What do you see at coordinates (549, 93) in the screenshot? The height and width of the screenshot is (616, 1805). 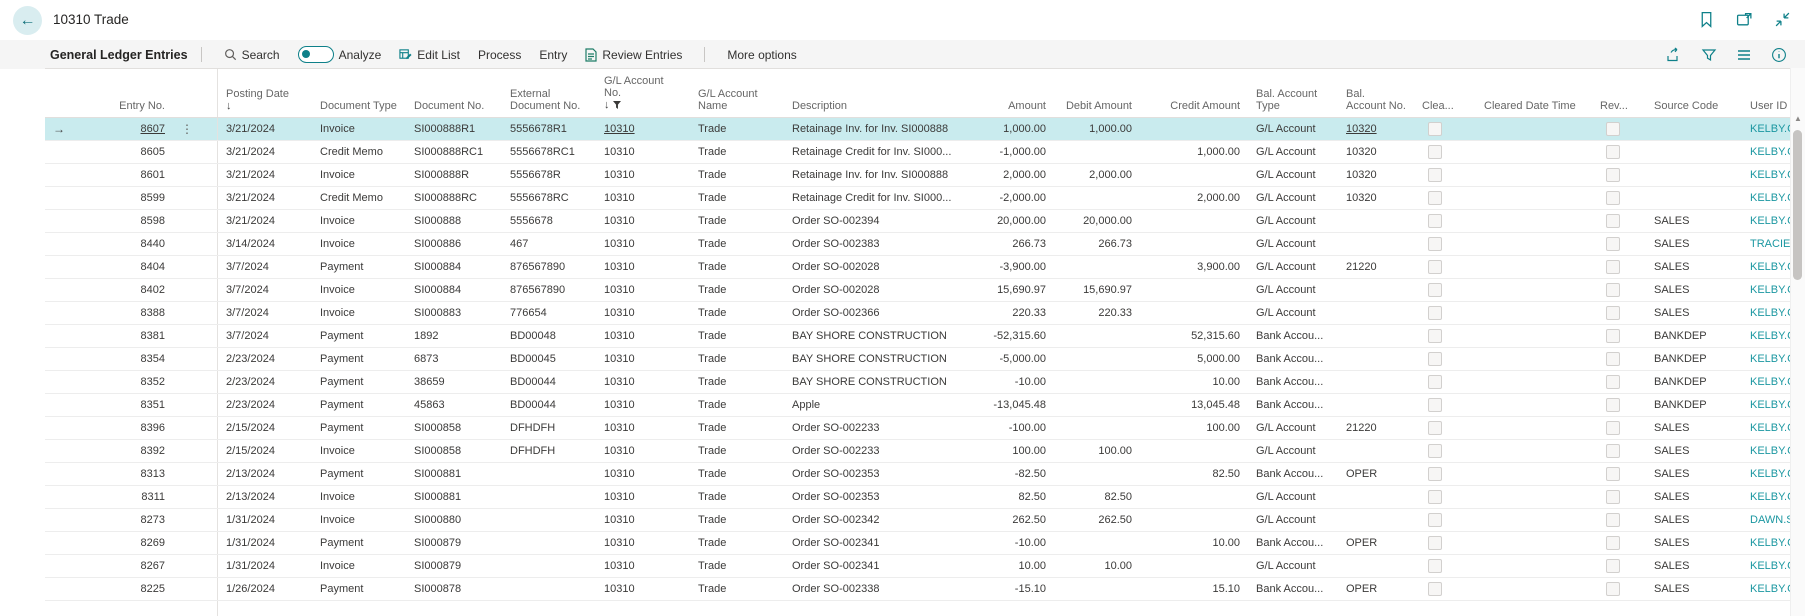 I see `column-header-external-document-no: External Document No.` at bounding box center [549, 93].